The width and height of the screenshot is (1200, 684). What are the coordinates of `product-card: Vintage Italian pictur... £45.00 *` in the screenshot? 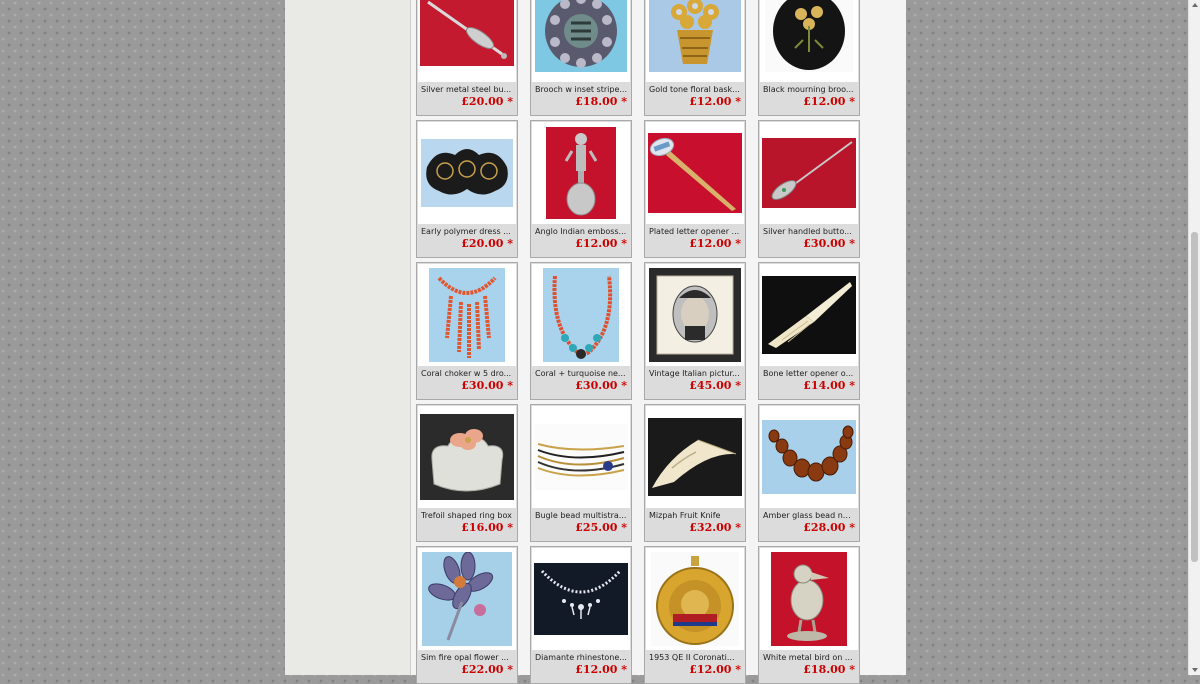 It's located at (695, 331).